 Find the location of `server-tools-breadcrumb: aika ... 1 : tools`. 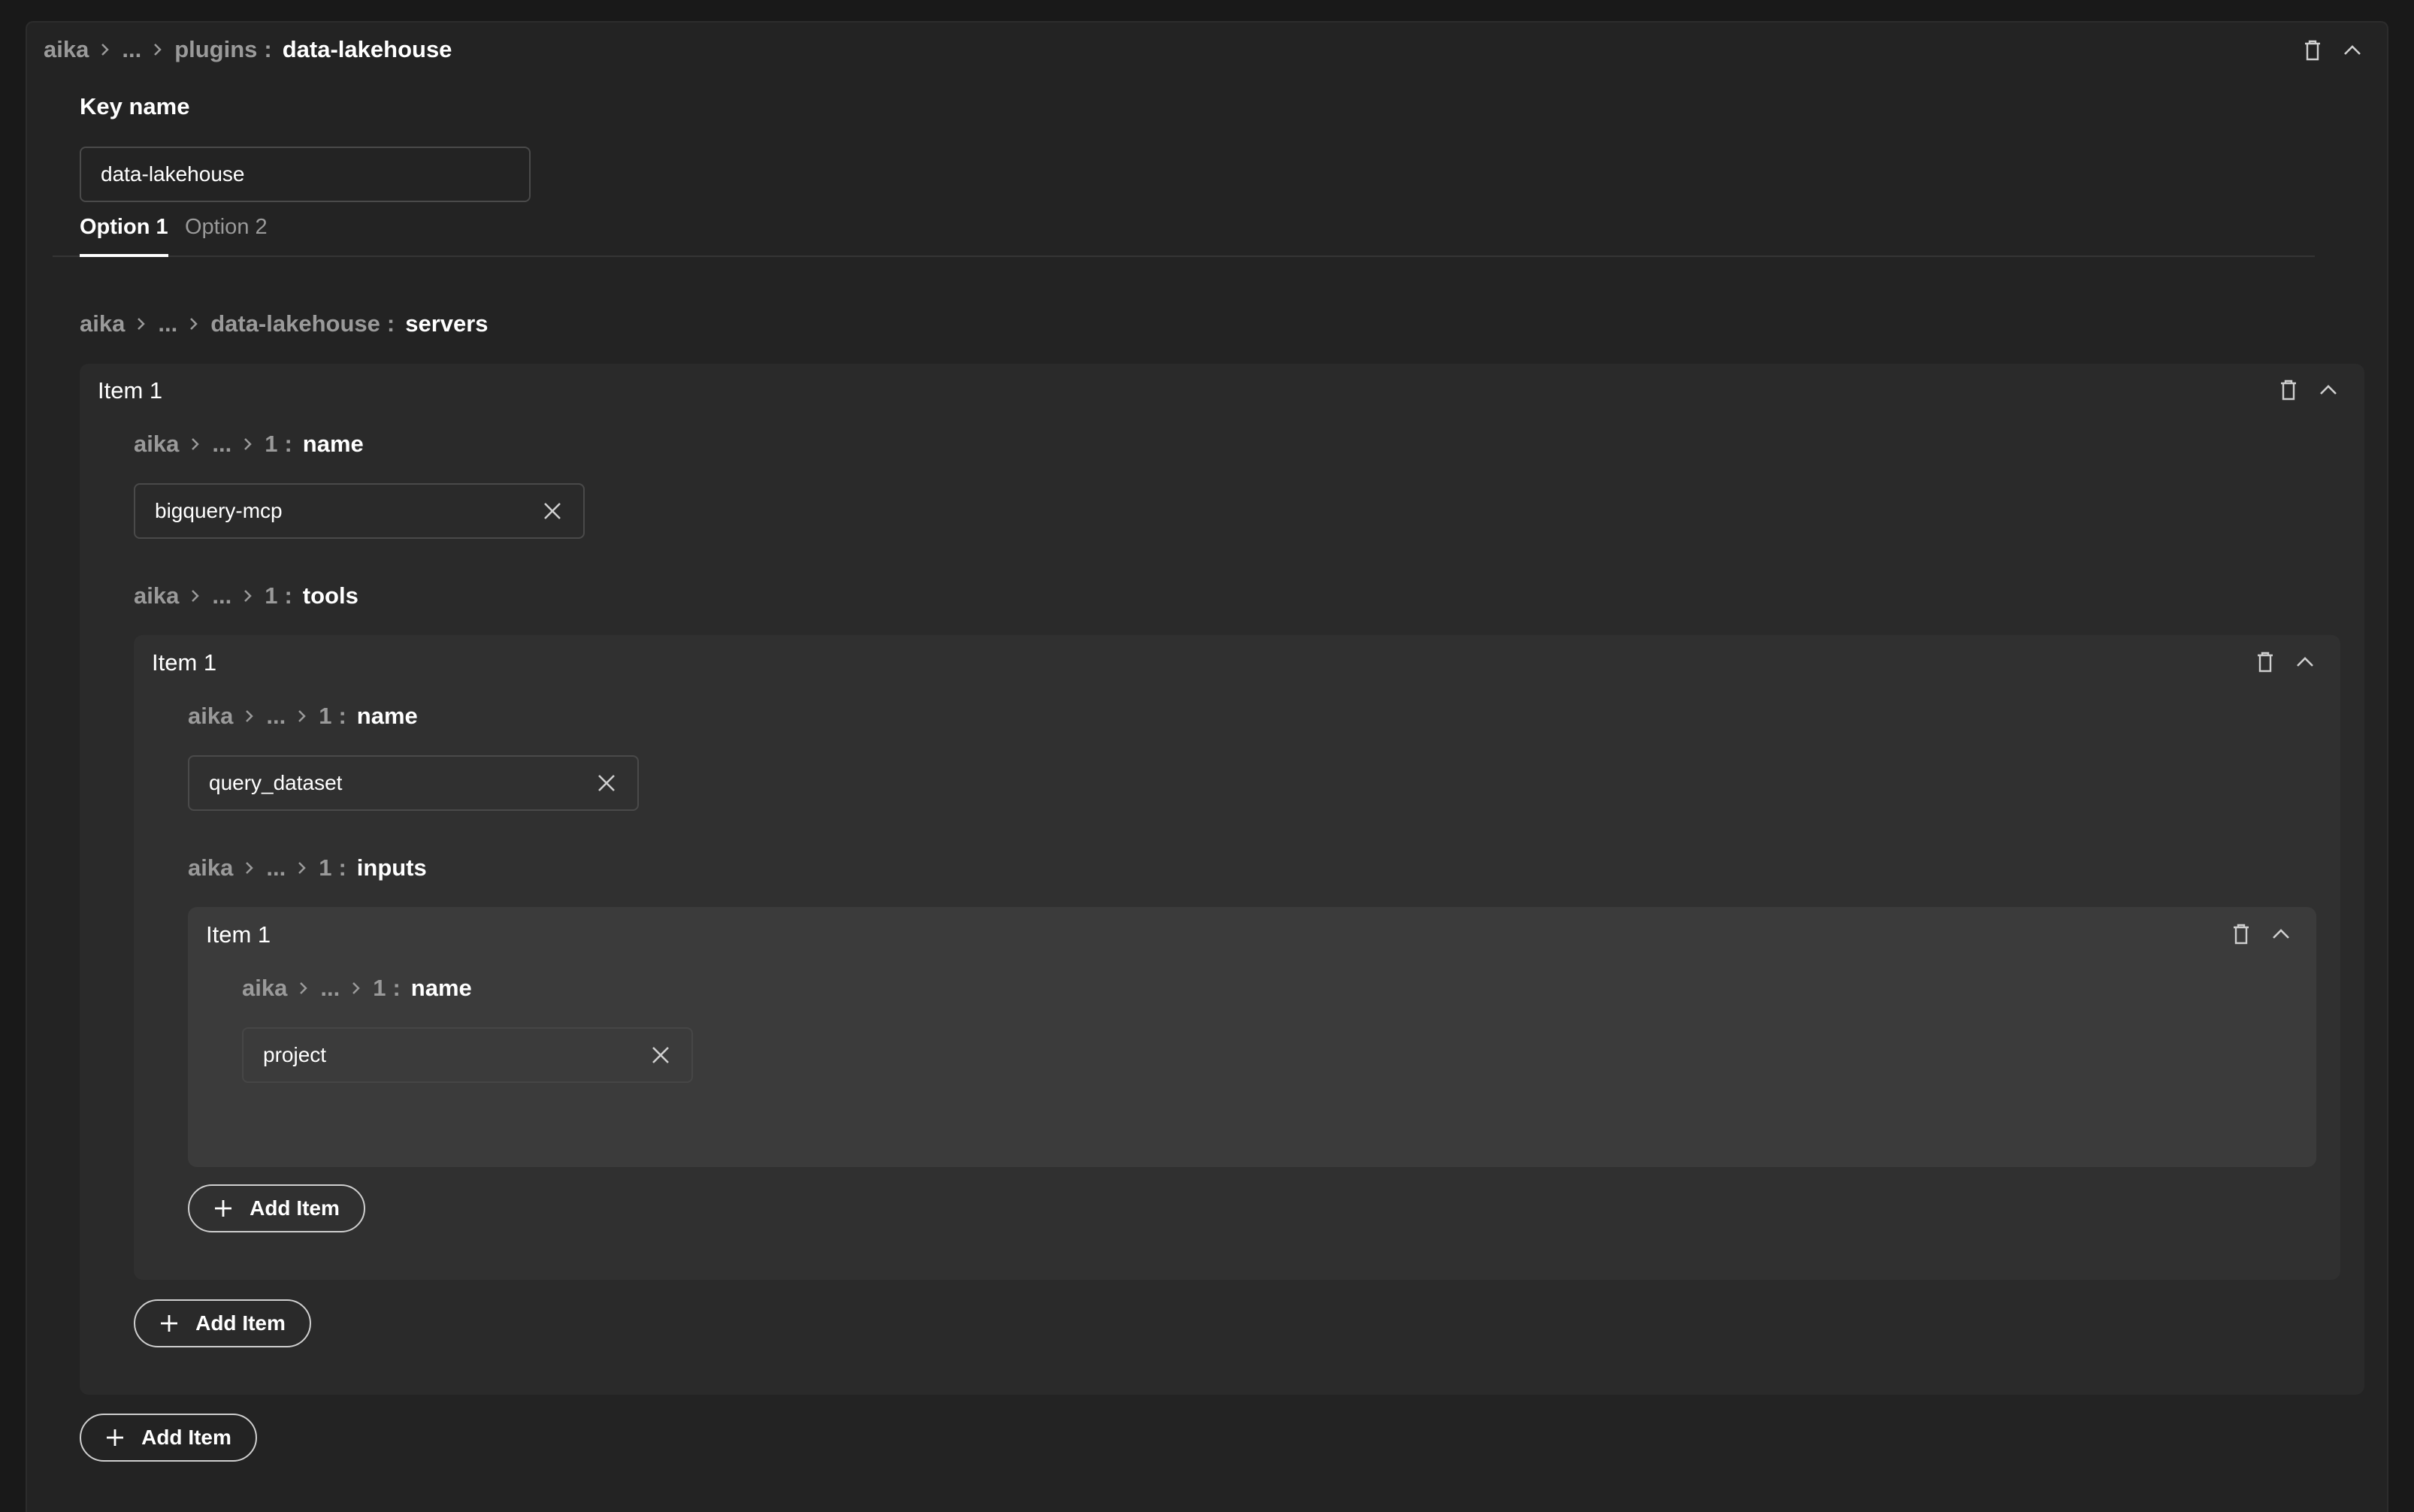

server-tools-breadcrumb: aika ... 1 : tools is located at coordinates (246, 596).